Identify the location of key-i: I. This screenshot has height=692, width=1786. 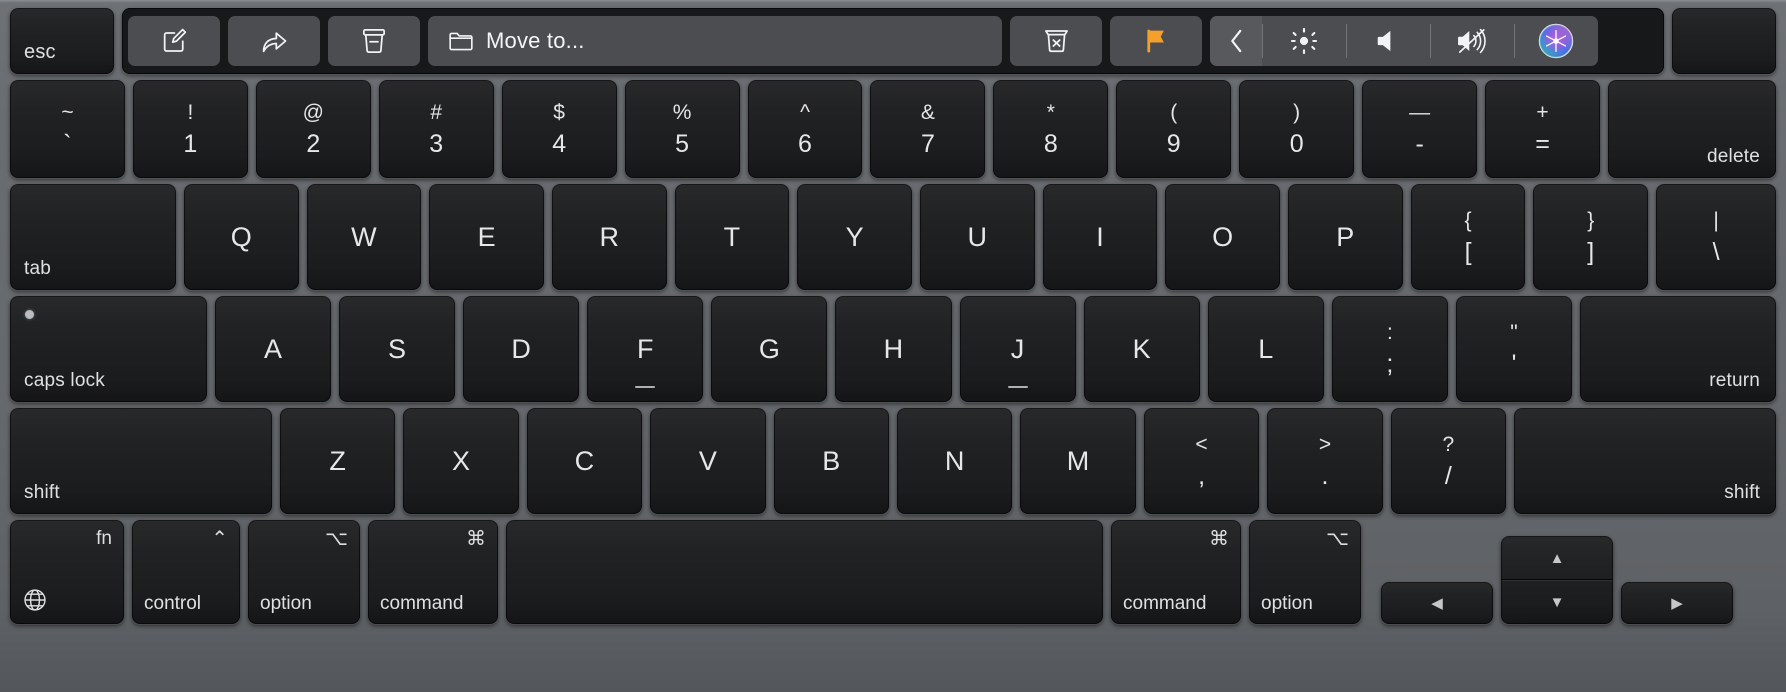
(1100, 237).